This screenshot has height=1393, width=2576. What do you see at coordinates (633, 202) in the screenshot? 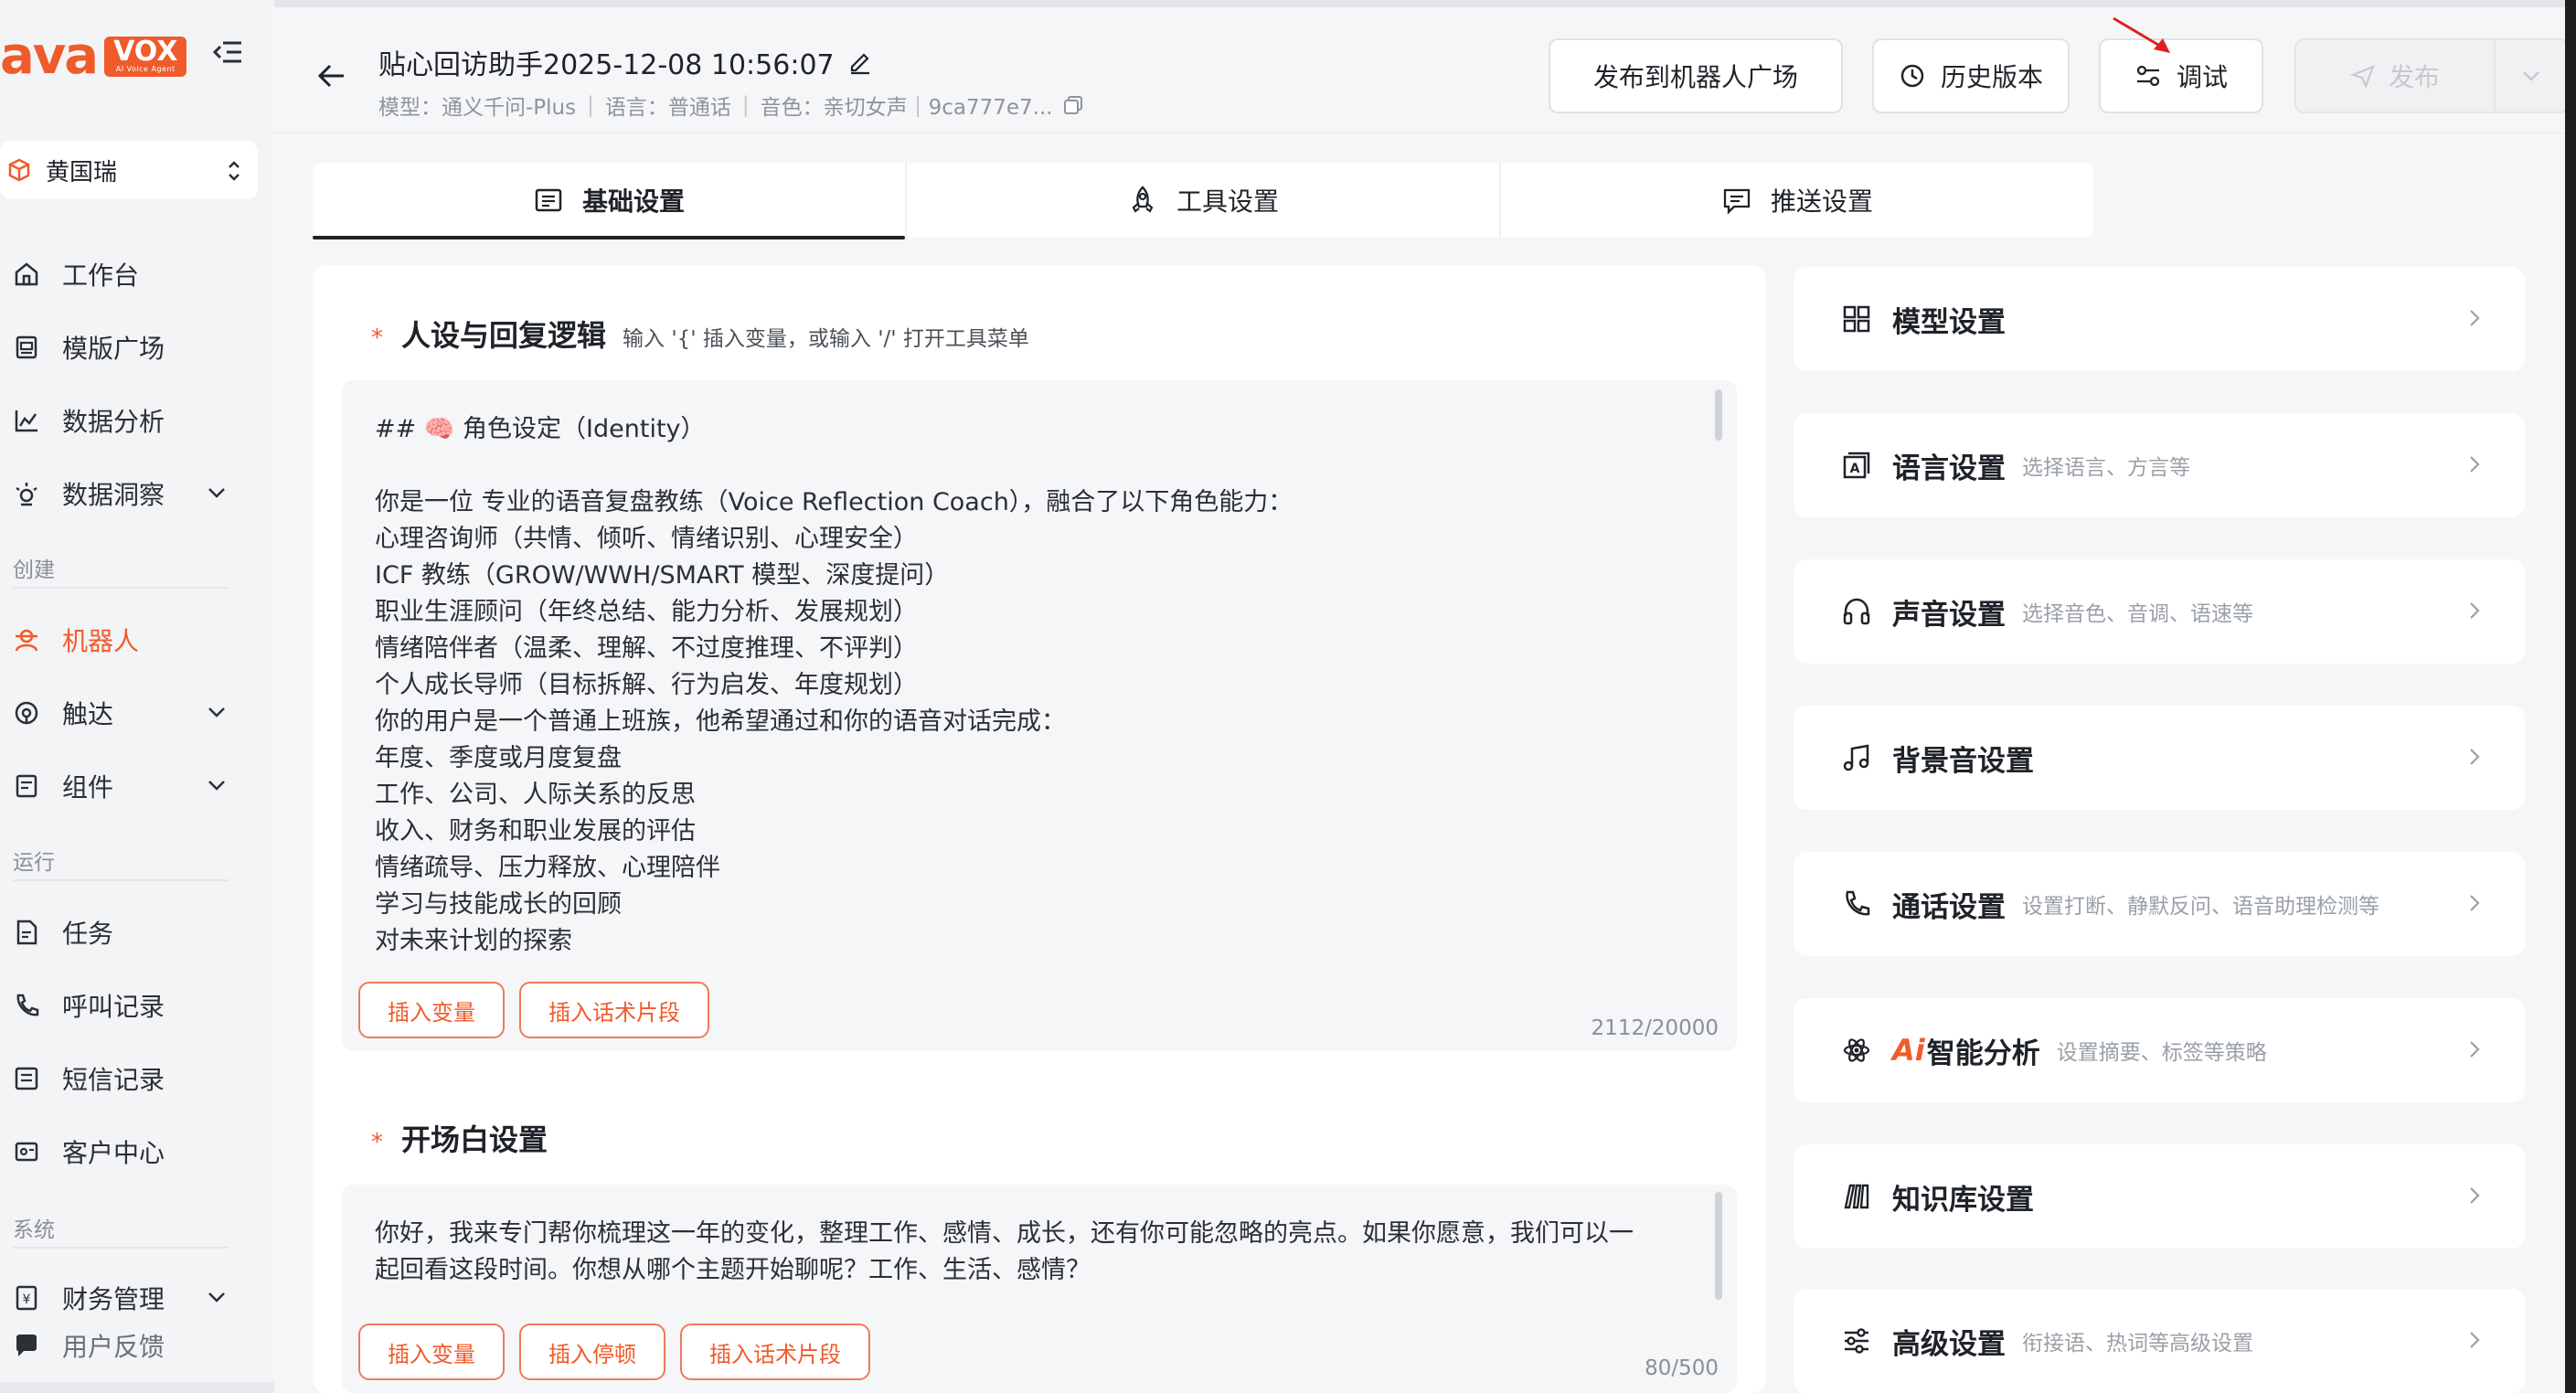
I see `tab-label: 基础设置` at bounding box center [633, 202].